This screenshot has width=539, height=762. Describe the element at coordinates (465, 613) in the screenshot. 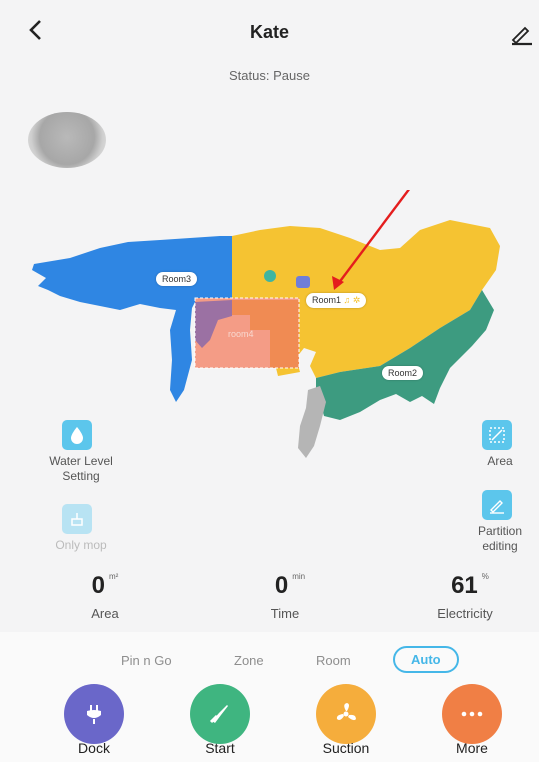

I see `stat-electricity-label: Electricity` at that location.